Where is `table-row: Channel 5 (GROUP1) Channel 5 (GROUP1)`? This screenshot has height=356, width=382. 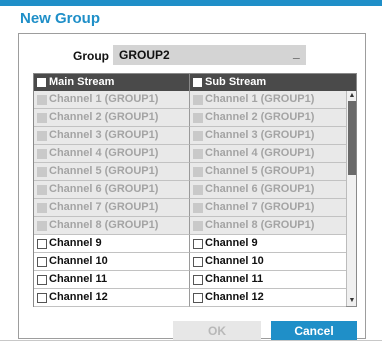
table-row: Channel 5 (GROUP1) Channel 5 (GROUP1) is located at coordinates (190, 172).